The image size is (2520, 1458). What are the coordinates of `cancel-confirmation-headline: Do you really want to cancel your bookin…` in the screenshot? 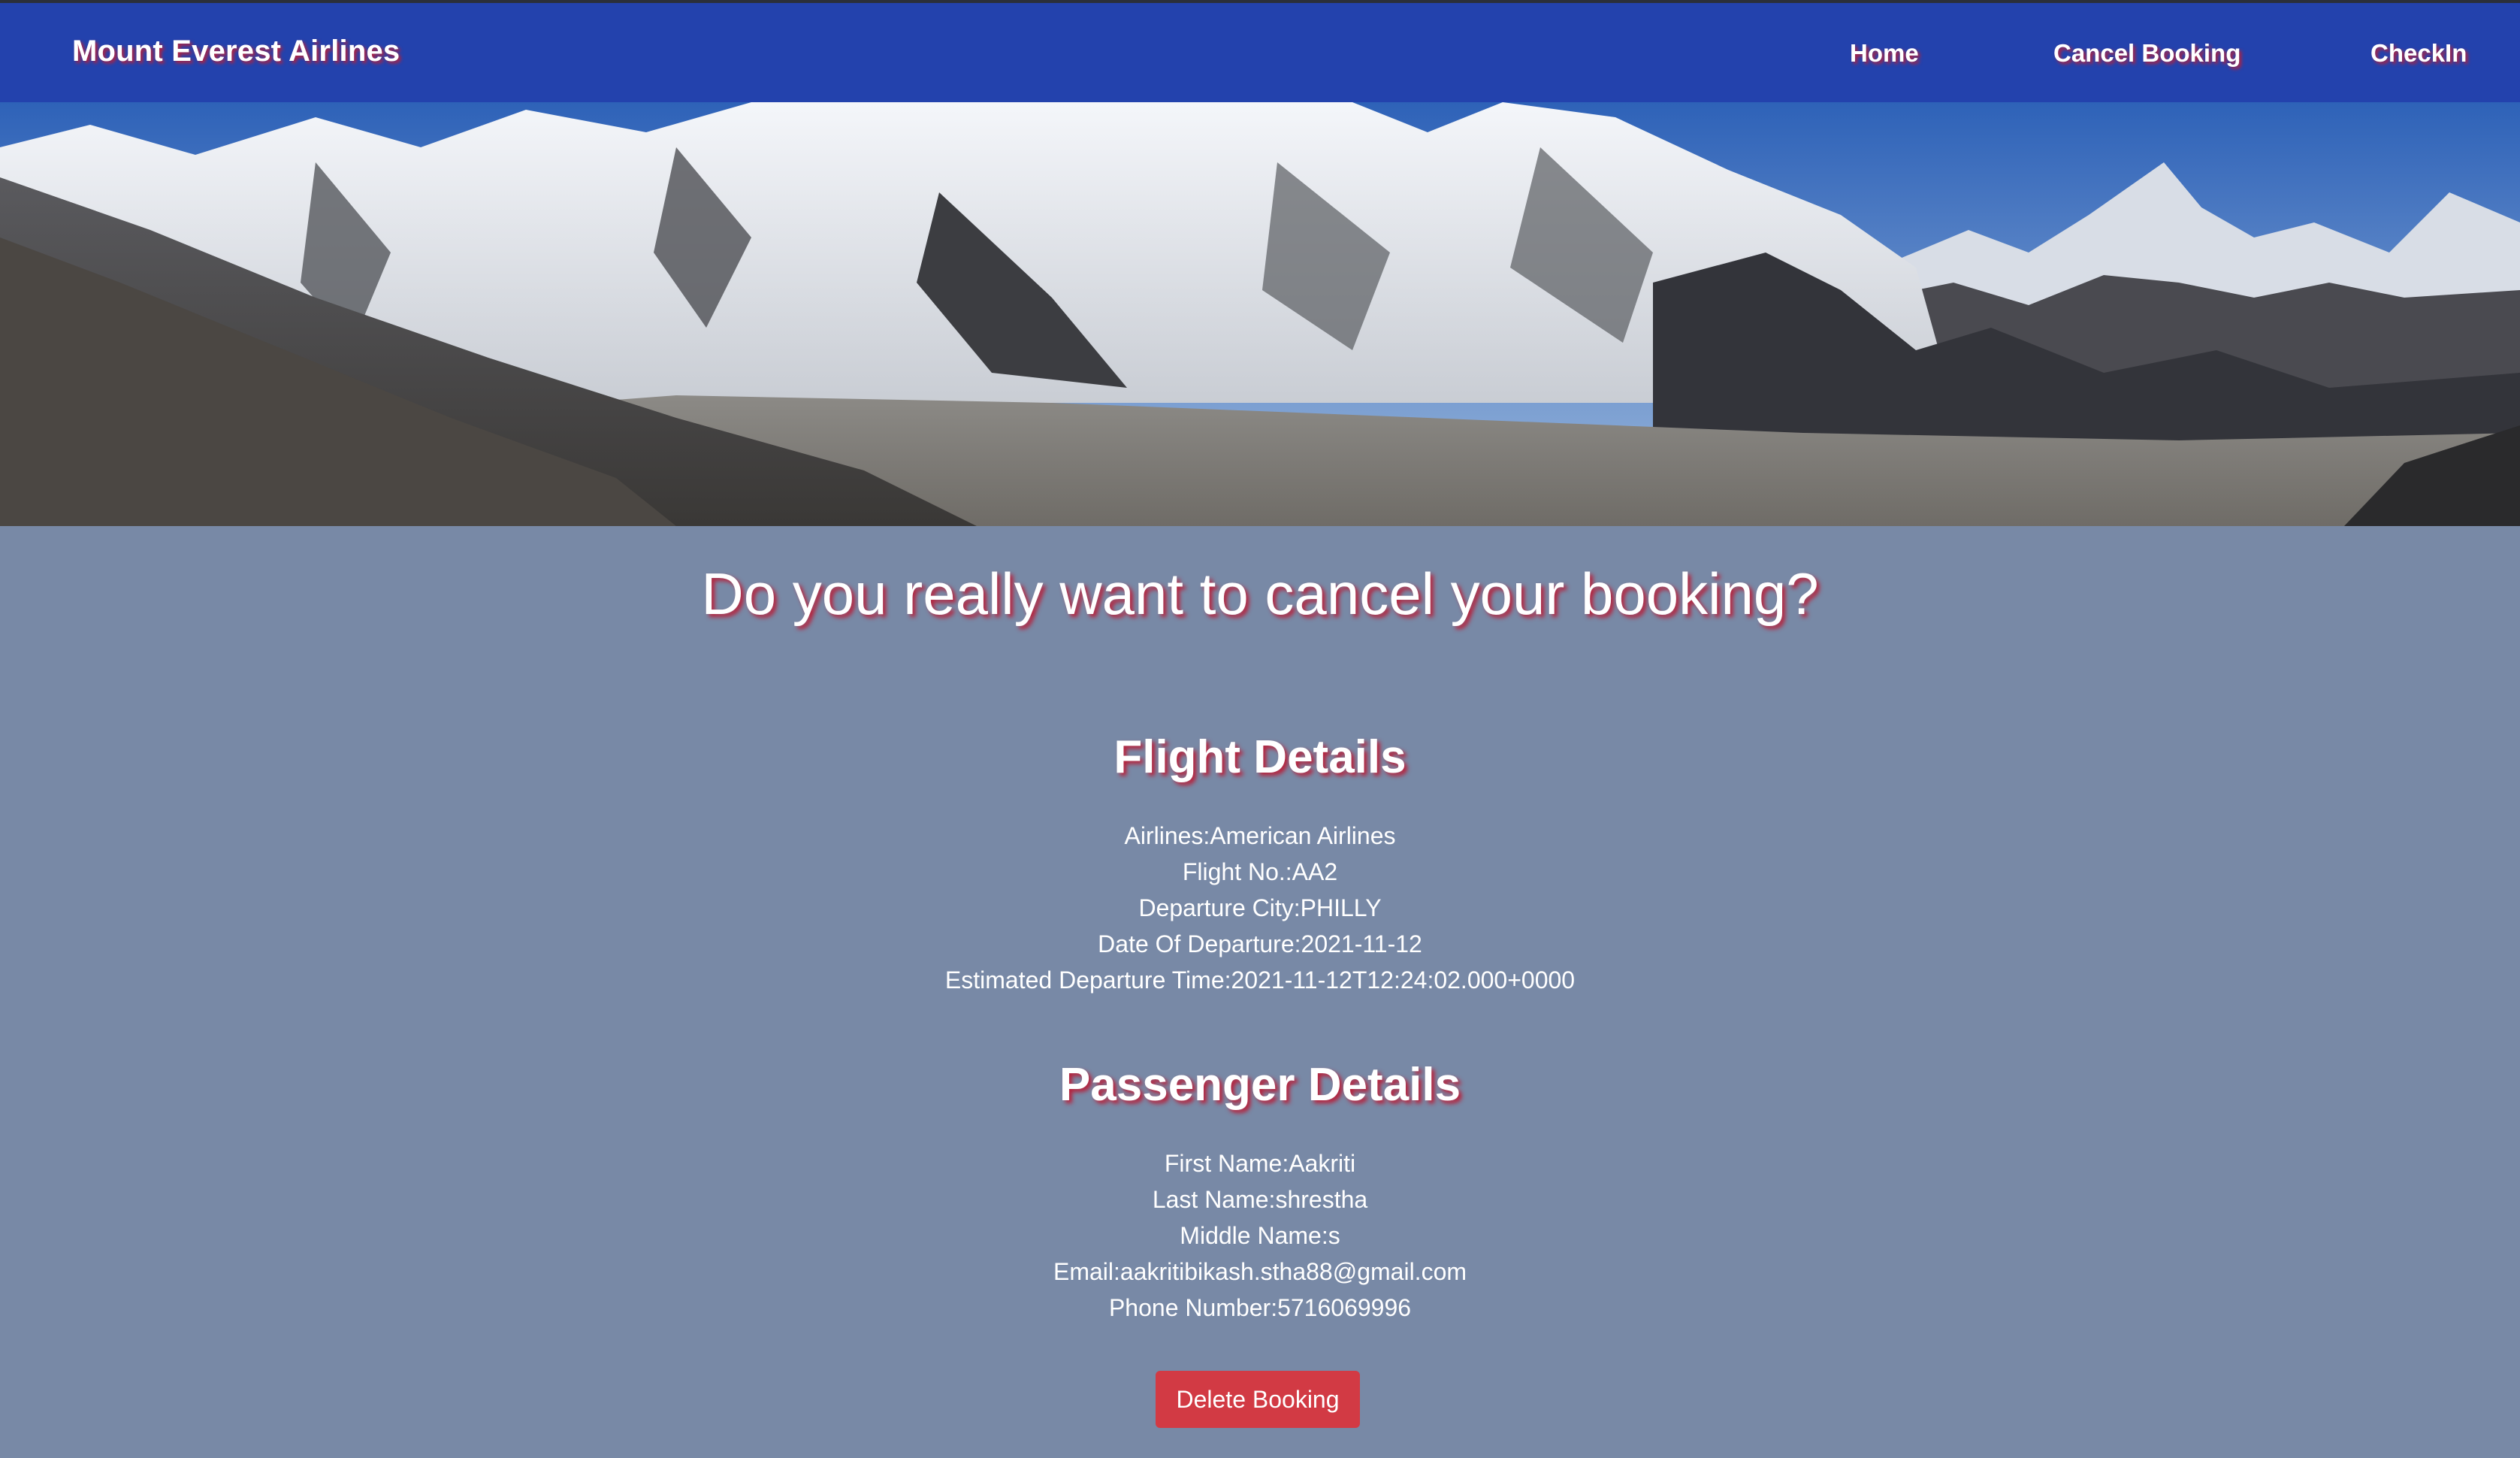 It's located at (1260, 594).